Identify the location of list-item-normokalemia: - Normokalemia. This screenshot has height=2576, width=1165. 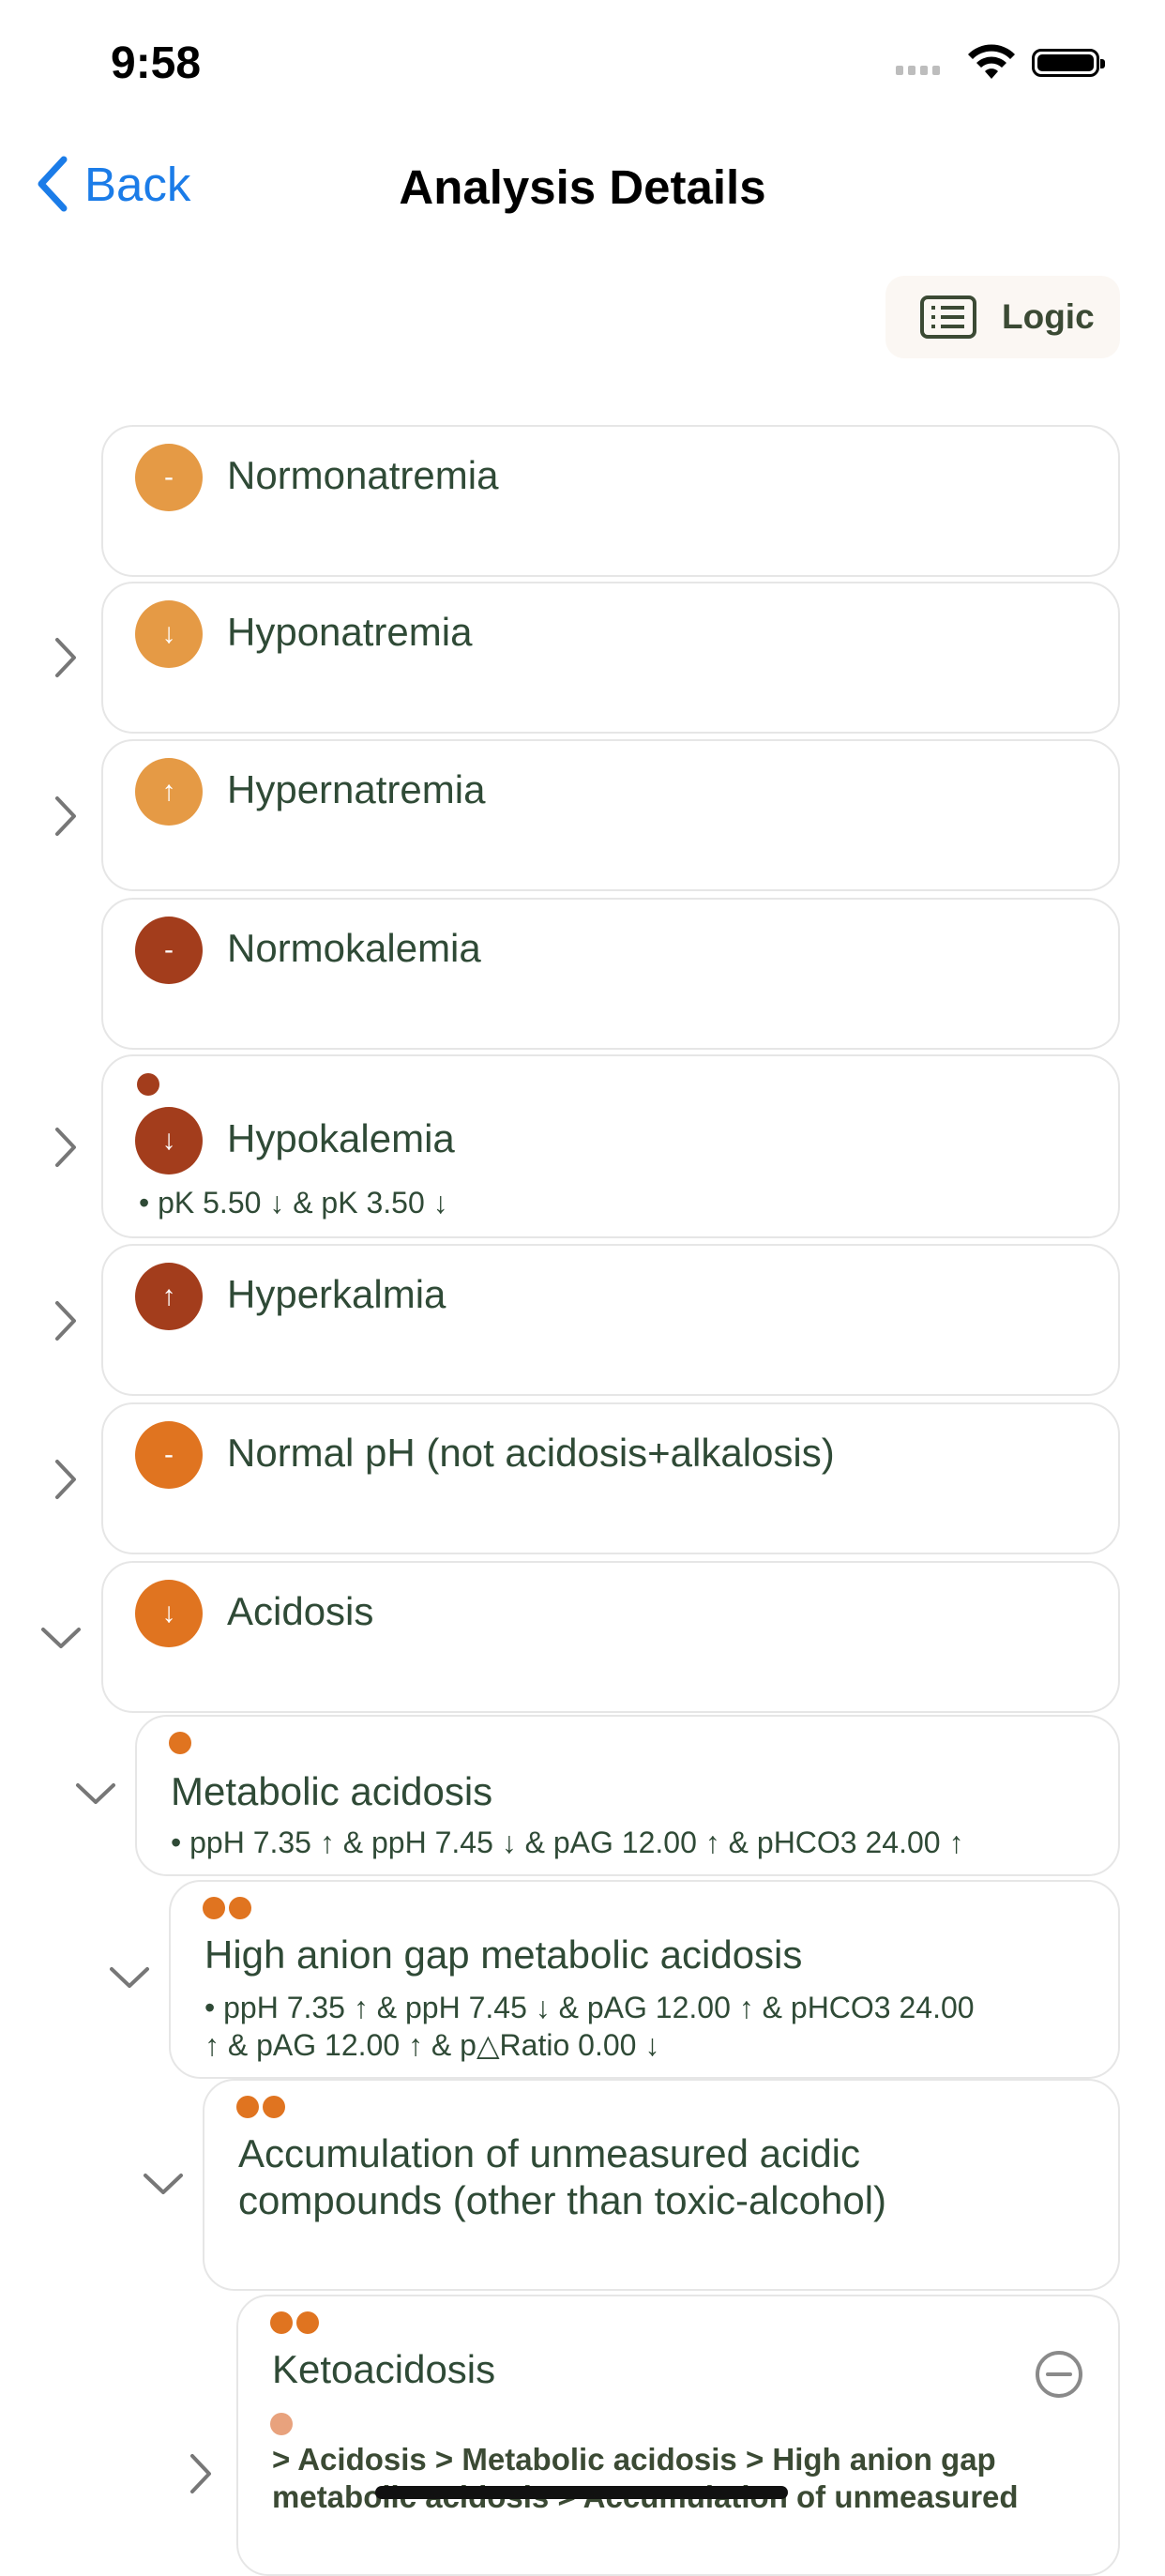
(610, 974).